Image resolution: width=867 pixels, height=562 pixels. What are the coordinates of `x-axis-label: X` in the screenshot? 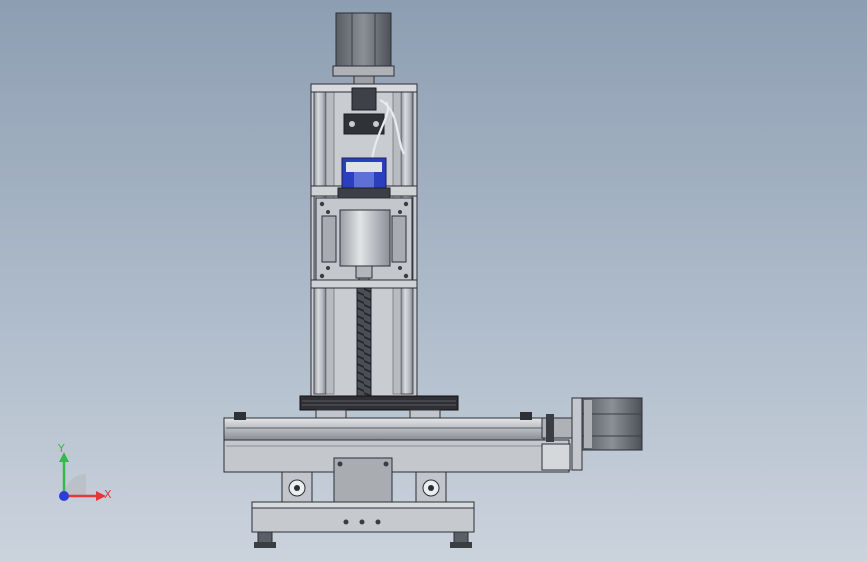 It's located at (108, 494).